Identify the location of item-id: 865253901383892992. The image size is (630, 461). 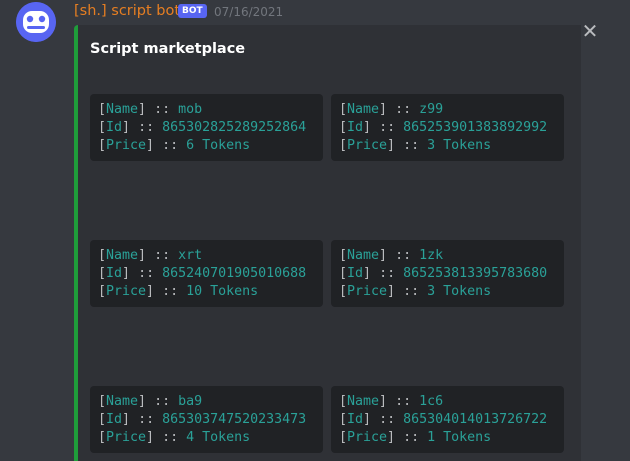
(475, 127).